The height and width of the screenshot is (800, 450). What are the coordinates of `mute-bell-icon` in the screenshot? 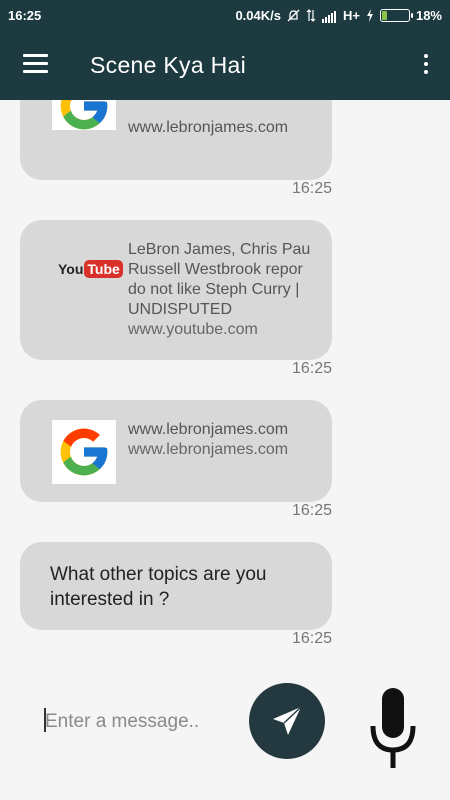 It's located at (293, 15).